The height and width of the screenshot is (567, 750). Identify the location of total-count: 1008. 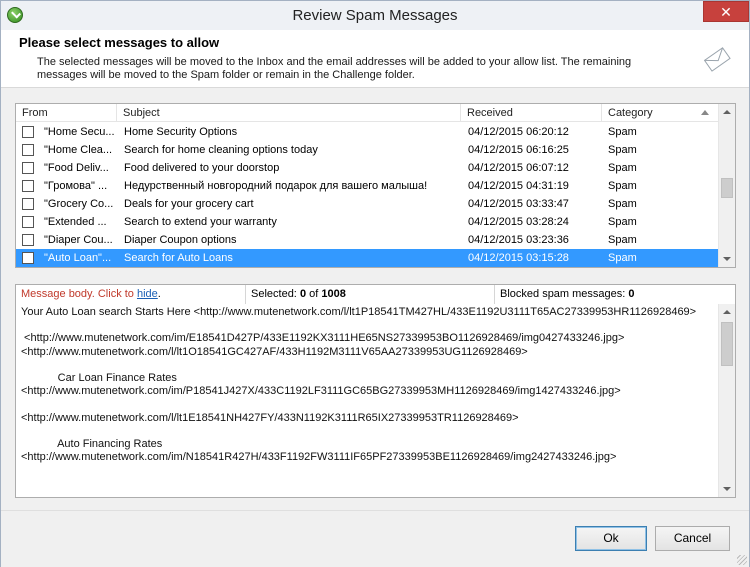
(333, 294).